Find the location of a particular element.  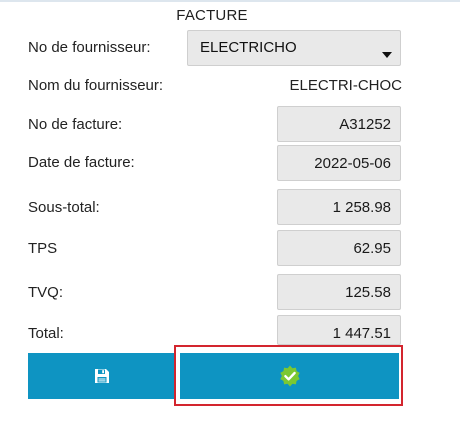

save-button is located at coordinates (102, 376).